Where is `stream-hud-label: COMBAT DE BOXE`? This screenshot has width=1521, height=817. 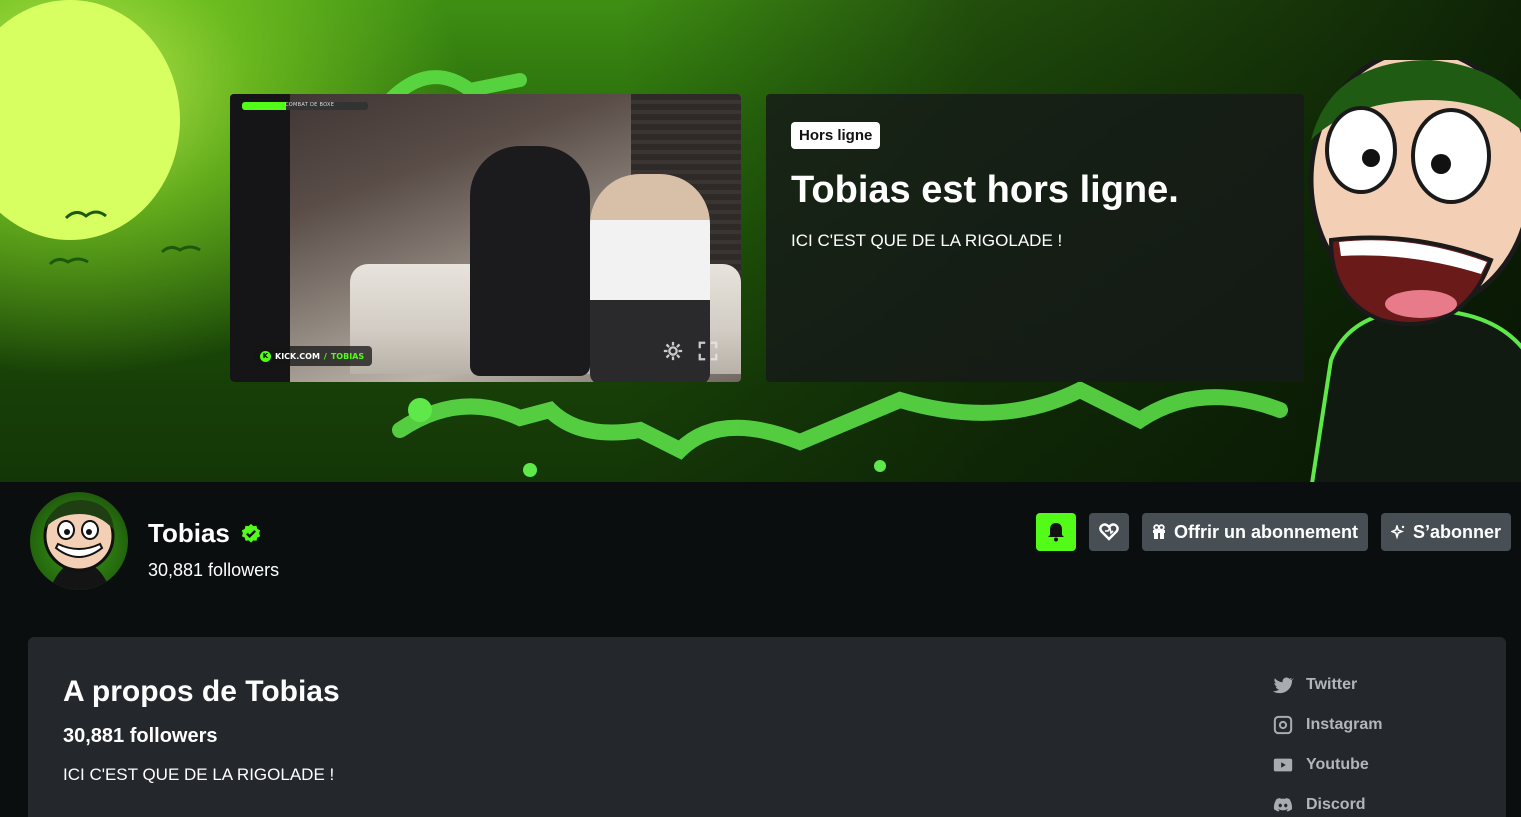
stream-hud-label: COMBAT DE BOXE is located at coordinates (310, 105).